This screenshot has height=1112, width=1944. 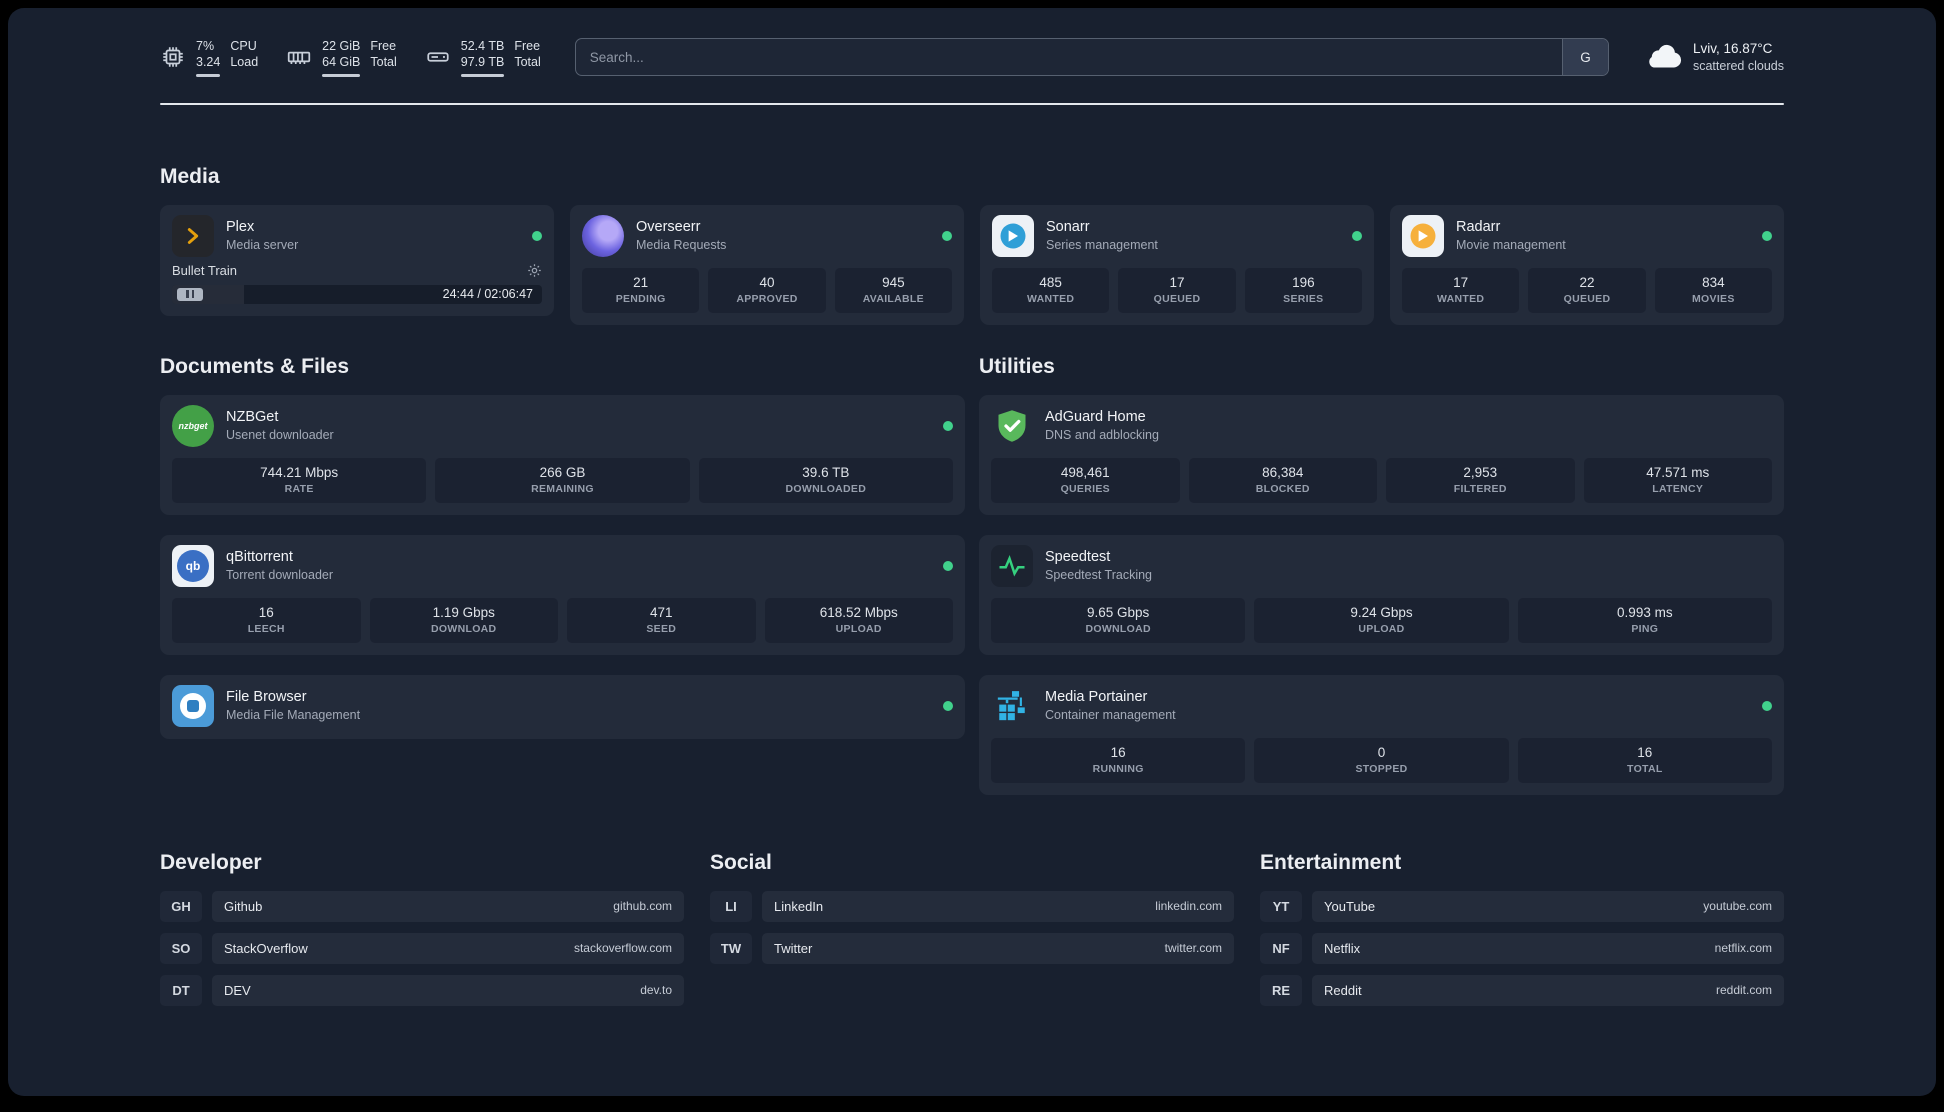 What do you see at coordinates (1013, 235) in the screenshot?
I see `sonarr-icon` at bounding box center [1013, 235].